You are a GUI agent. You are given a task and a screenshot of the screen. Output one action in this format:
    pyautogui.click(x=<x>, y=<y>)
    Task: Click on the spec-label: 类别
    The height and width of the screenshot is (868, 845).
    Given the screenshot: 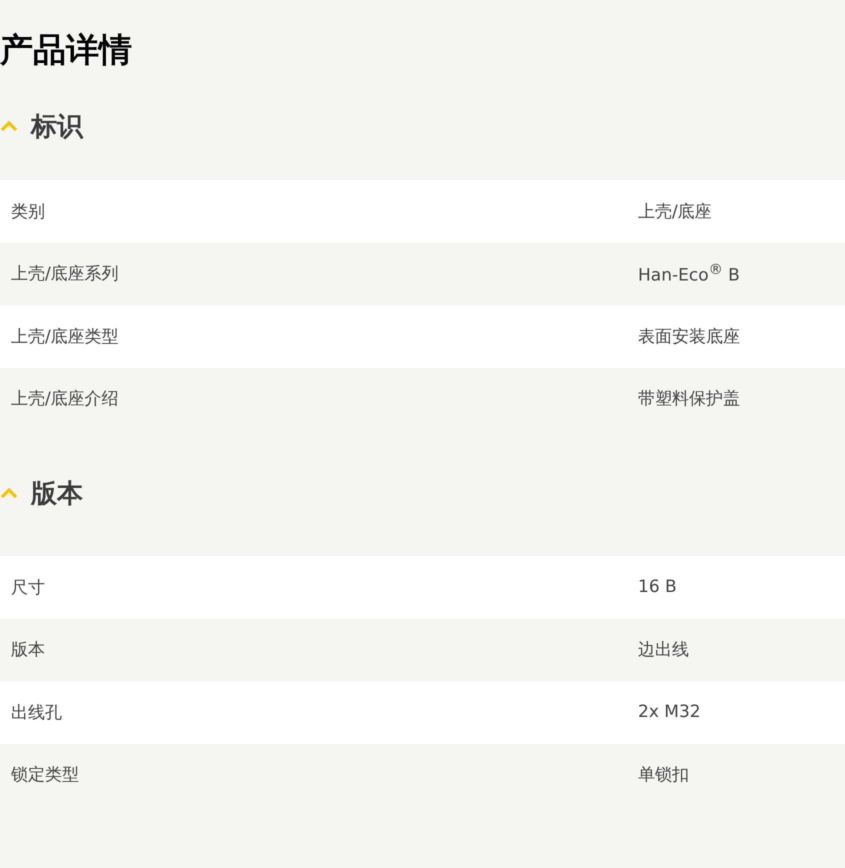 What is the action you would take?
    pyautogui.click(x=28, y=211)
    